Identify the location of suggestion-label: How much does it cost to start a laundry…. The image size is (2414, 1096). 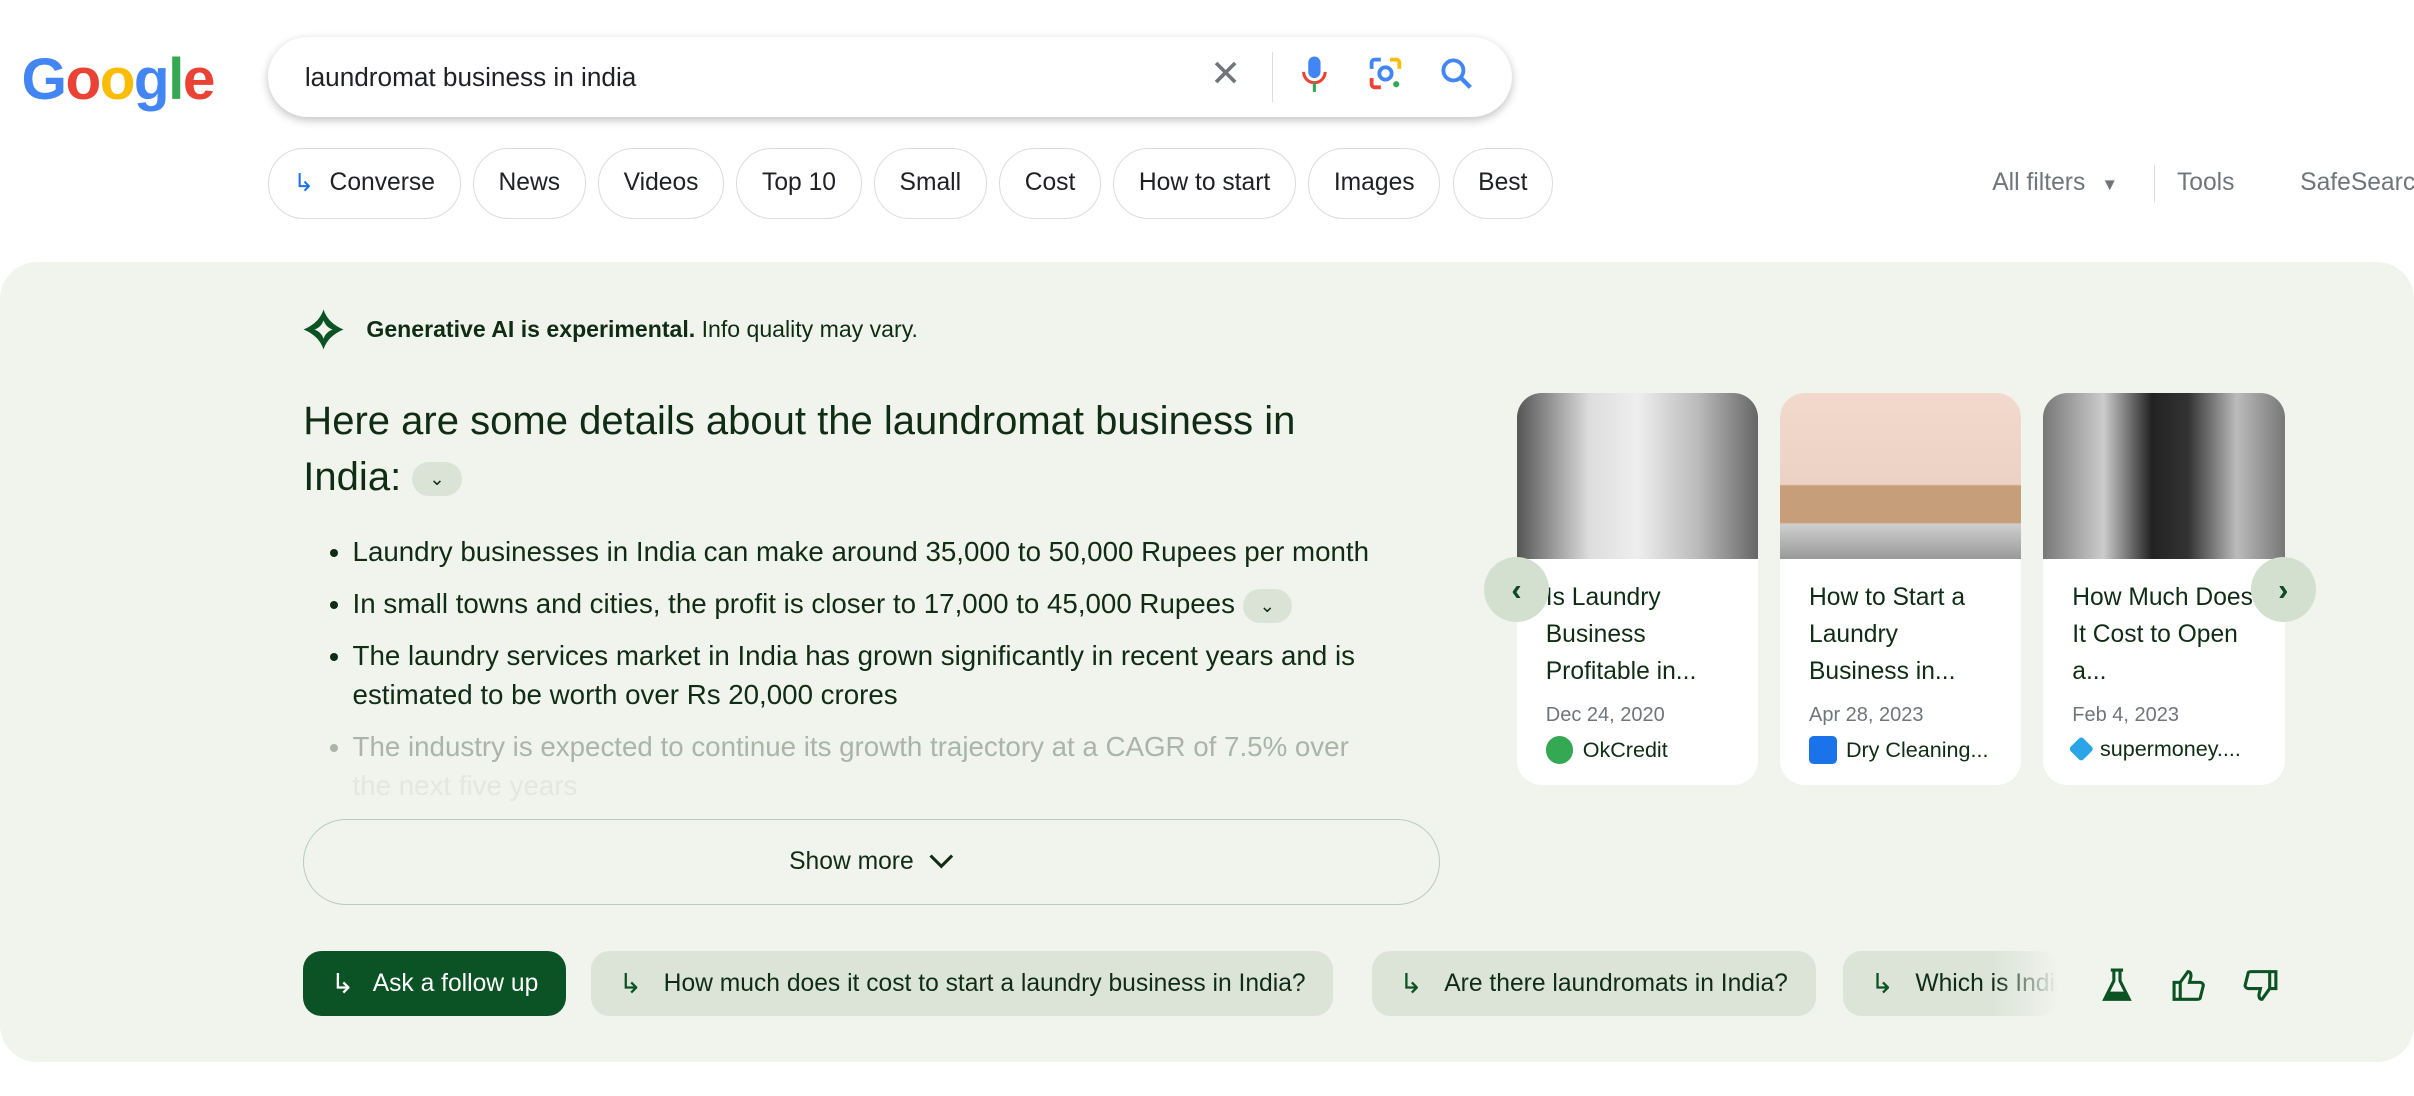
(984, 983).